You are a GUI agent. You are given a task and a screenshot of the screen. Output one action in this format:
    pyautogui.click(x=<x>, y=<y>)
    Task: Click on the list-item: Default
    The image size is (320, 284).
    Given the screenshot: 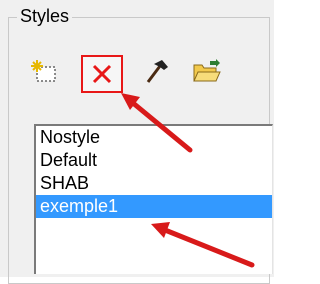 What is the action you would take?
    pyautogui.click(x=154, y=160)
    